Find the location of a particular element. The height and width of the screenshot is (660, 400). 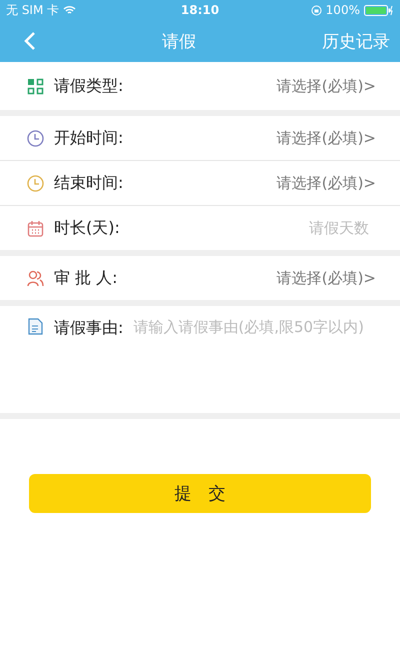

battery-text: 100% is located at coordinates (343, 10).